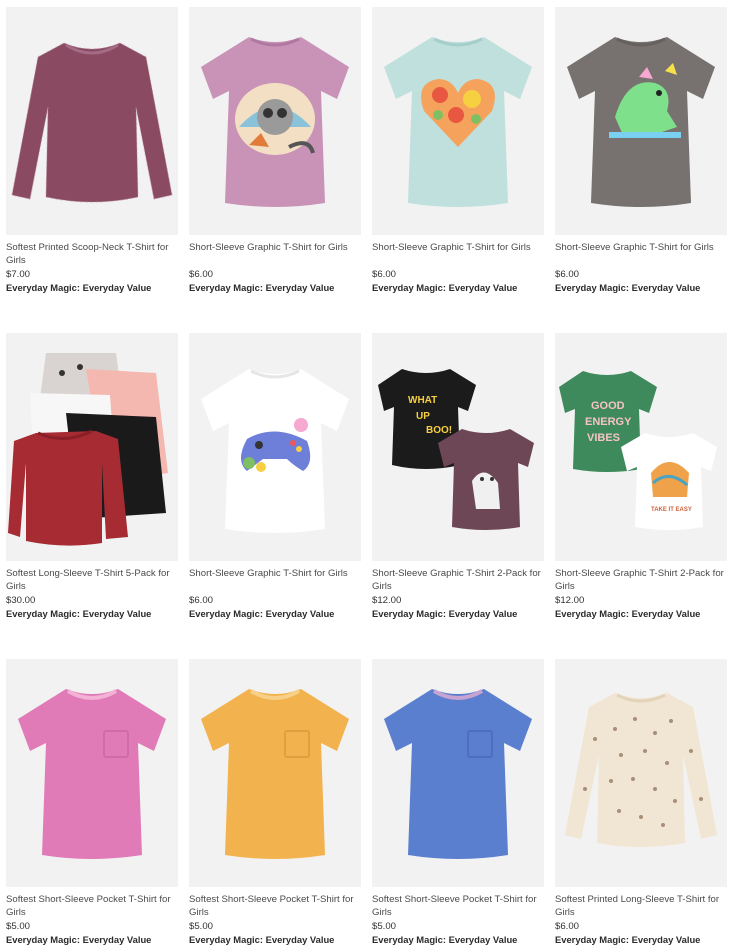  What do you see at coordinates (21, 600) in the screenshot?
I see `product-price: $30.00` at bounding box center [21, 600].